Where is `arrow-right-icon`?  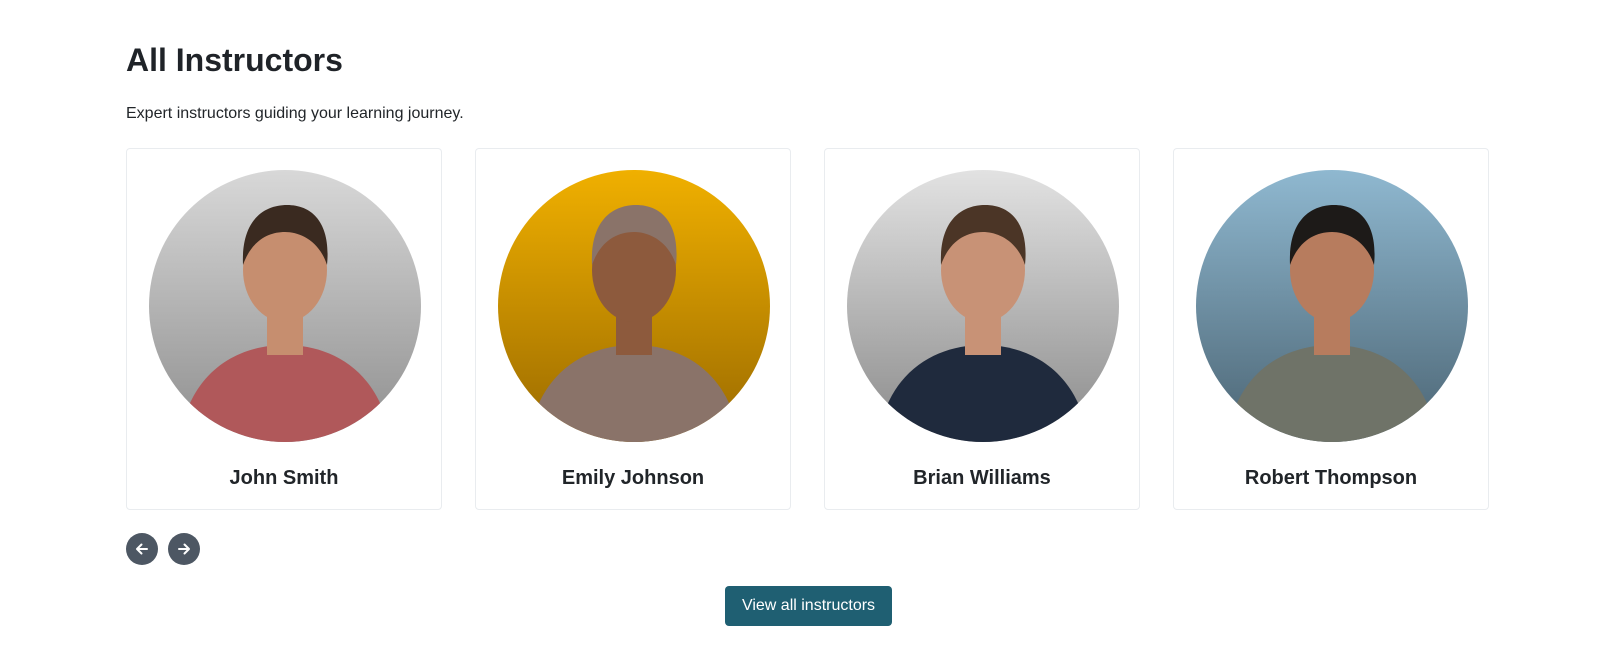
arrow-right-icon is located at coordinates (184, 549).